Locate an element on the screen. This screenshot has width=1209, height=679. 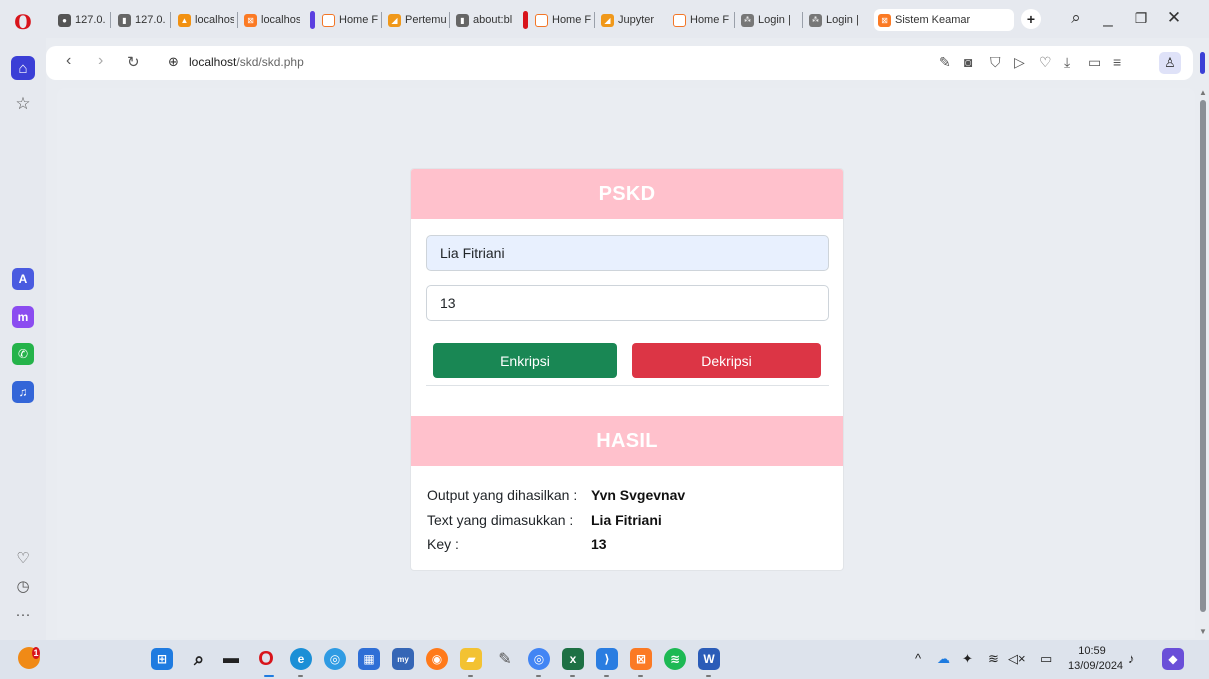
chrome-icon: ◎ is located at coordinates (539, 659).